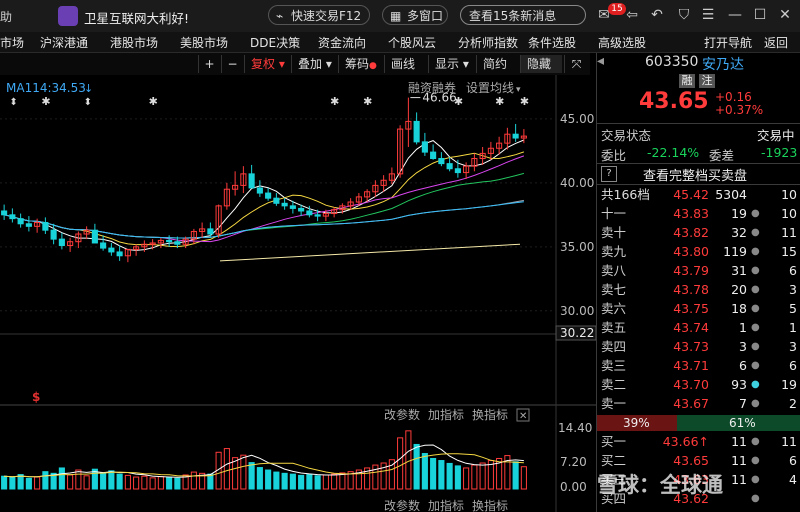 Image resolution: width=800 pixels, height=512 pixels. Describe the element at coordinates (64, 42) in the screenshot. I see `menu-item-hk-connect: 沪深港通` at that location.